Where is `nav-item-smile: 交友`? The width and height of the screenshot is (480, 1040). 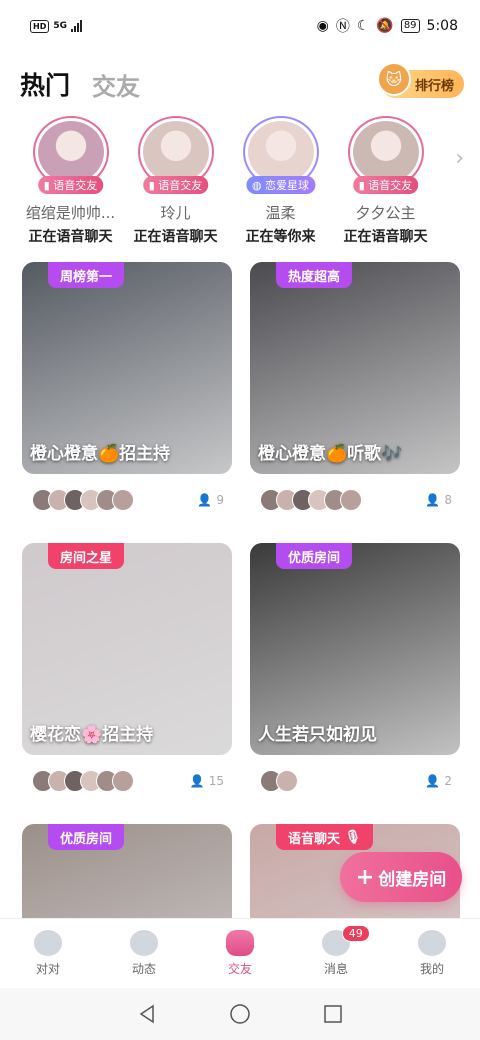 nav-item-smile: 交友 is located at coordinates (240, 953).